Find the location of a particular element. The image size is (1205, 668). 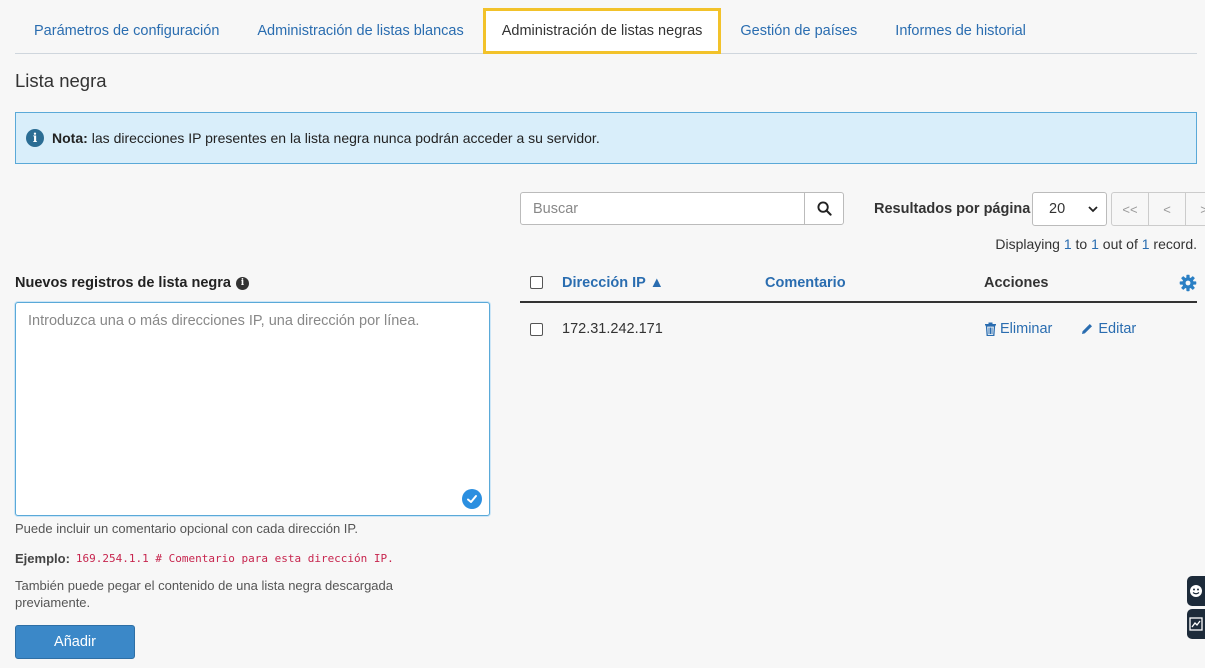

comment-header-cell: Comentario is located at coordinates (874, 283).